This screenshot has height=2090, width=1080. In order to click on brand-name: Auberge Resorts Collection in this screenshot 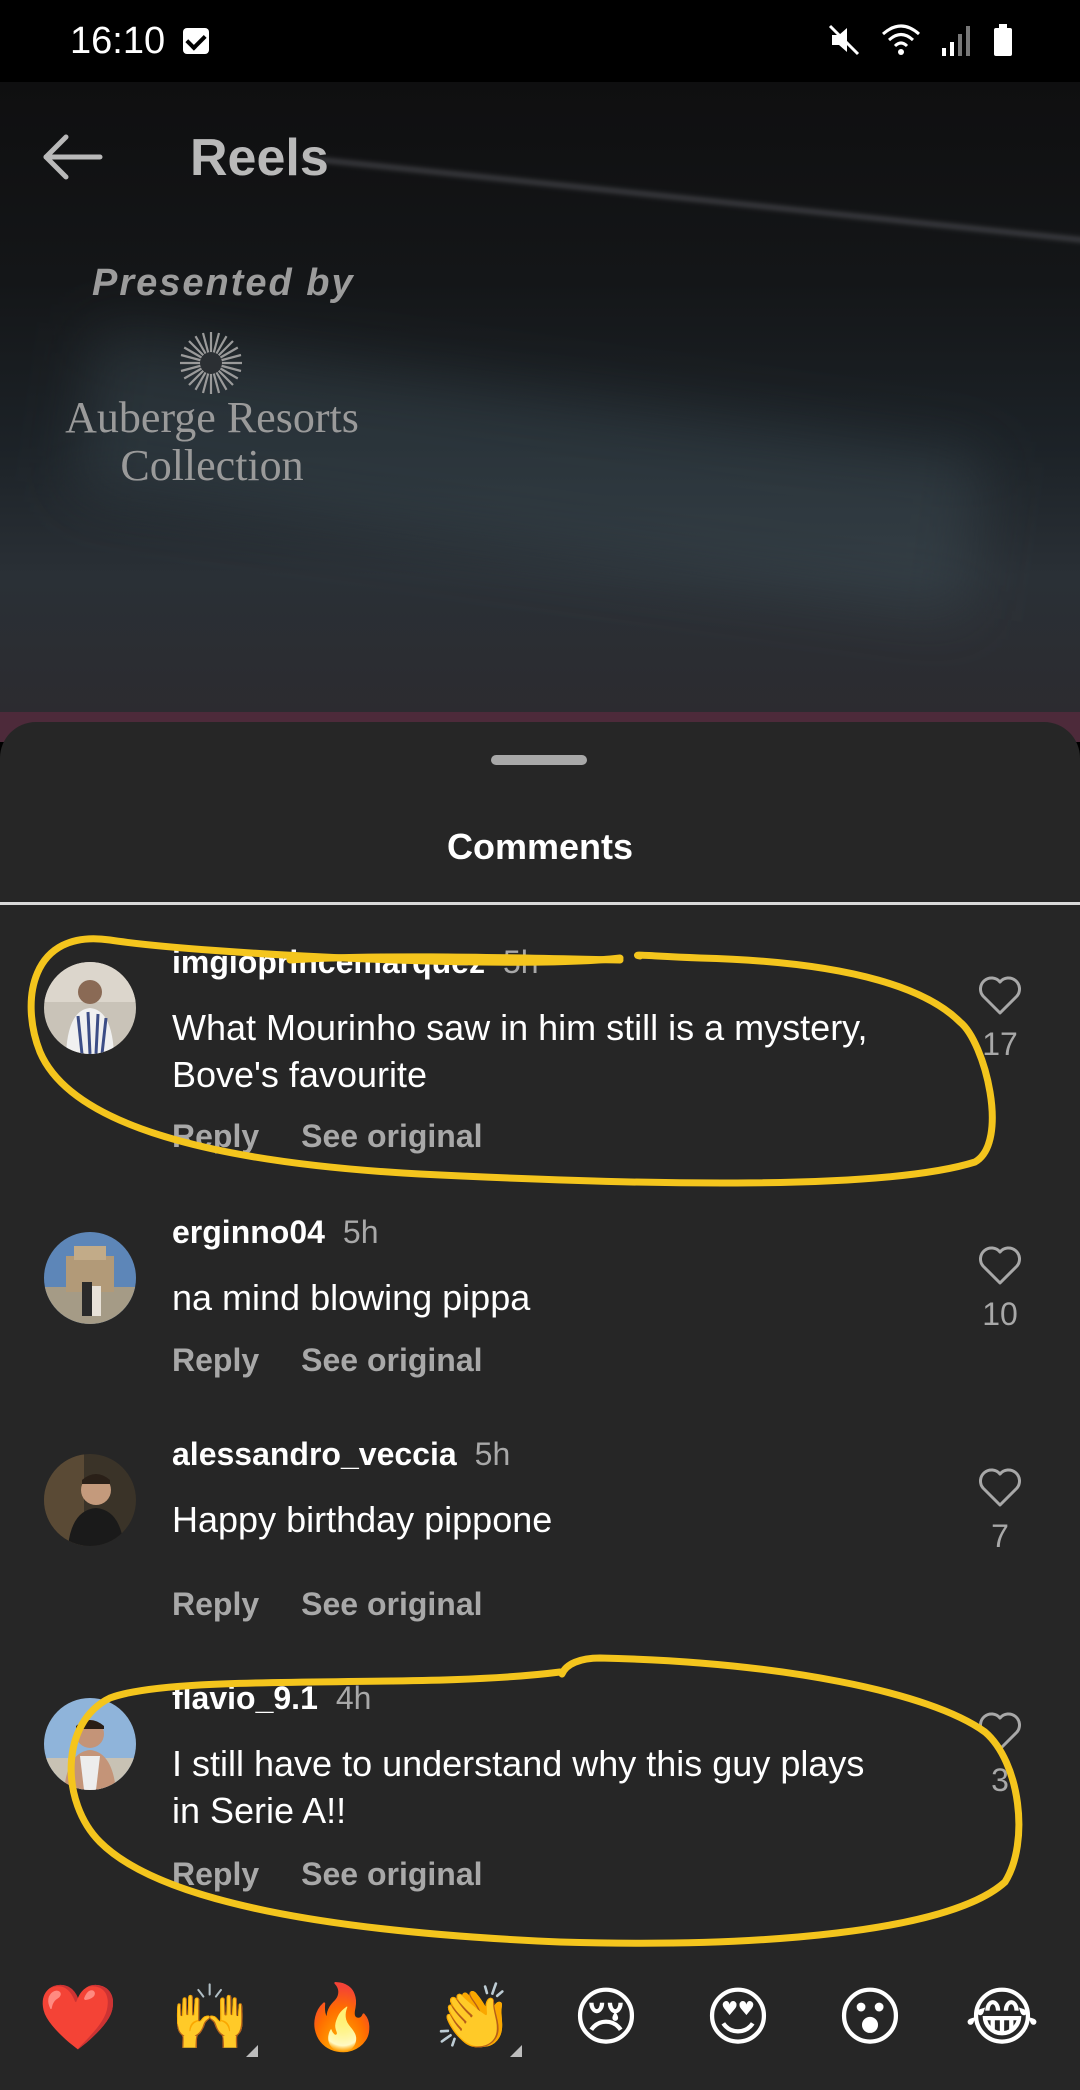, I will do `click(212, 442)`.